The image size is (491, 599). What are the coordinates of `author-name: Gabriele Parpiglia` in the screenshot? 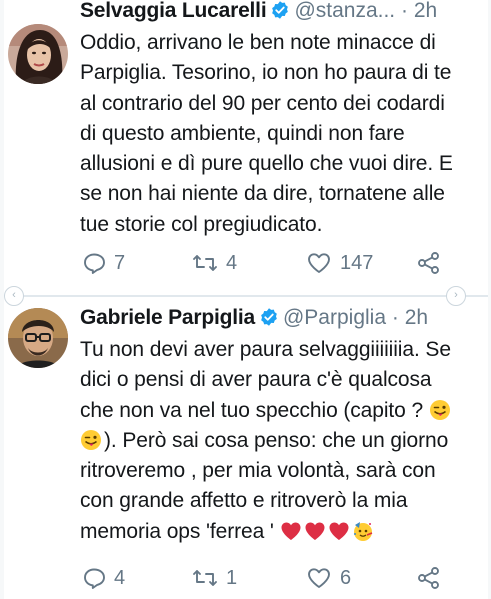 It's located at (167, 317).